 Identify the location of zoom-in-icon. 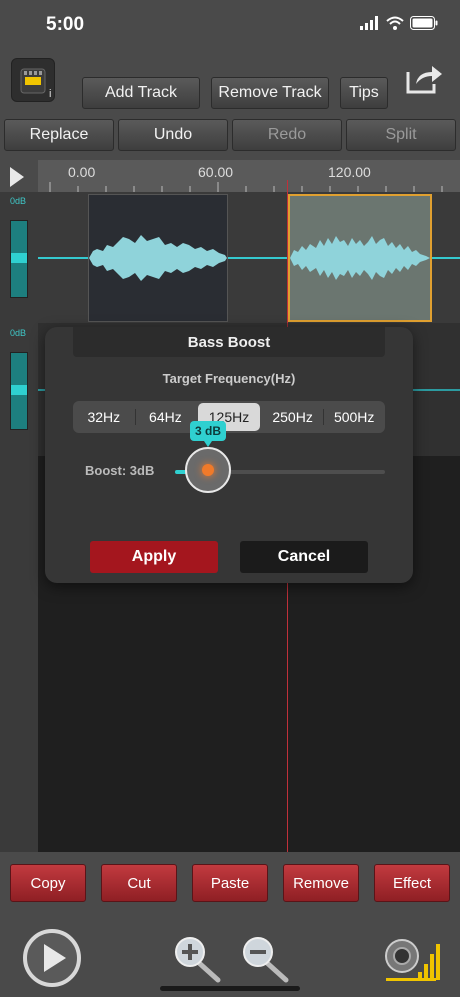
(198, 960).